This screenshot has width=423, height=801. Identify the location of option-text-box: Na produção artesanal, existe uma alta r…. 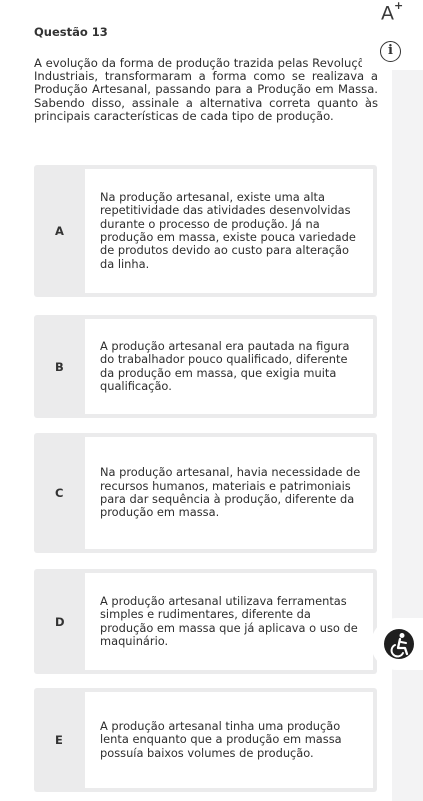
(229, 231).